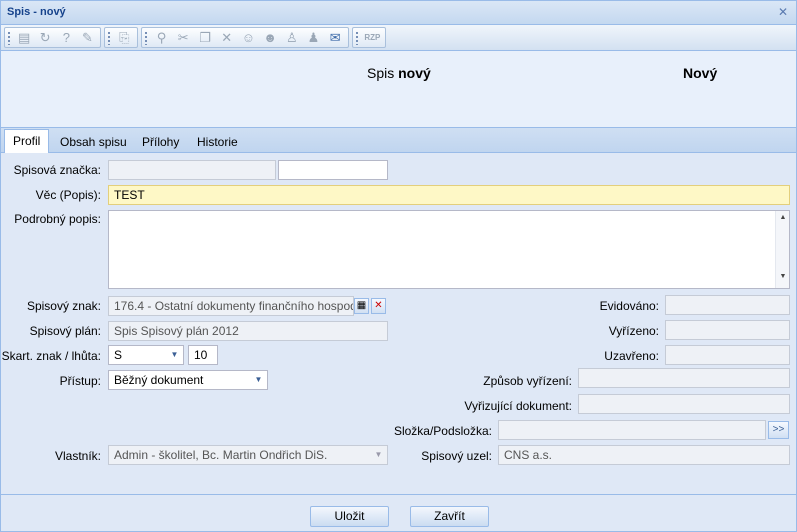 The image size is (797, 532). What do you see at coordinates (45, 38) in the screenshot?
I see `refresh-icon: ↻` at bounding box center [45, 38].